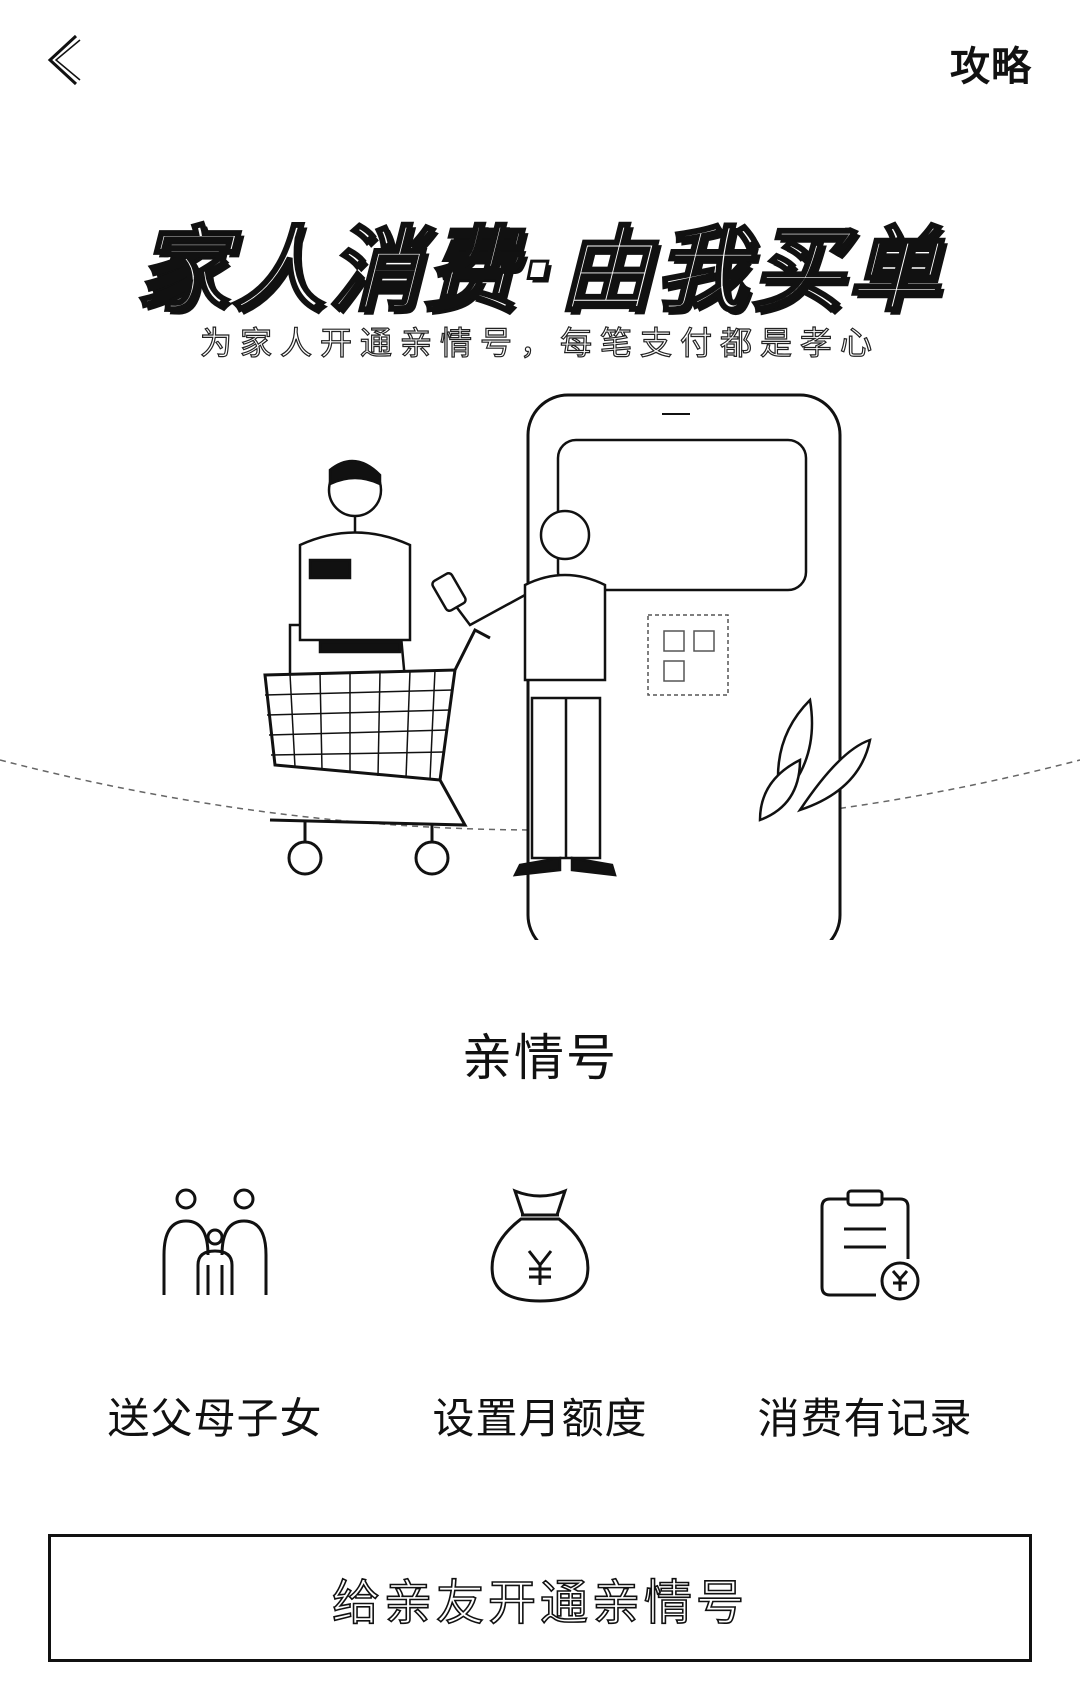  I want to click on guide-link: 攻略, so click(991, 63).